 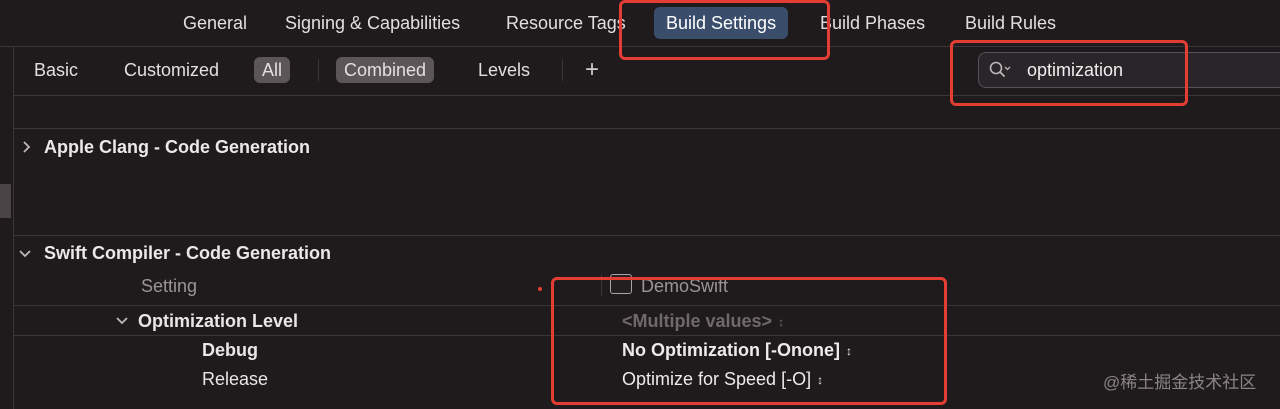 I want to click on tab-build-phases: Build Phases, so click(x=872, y=25).